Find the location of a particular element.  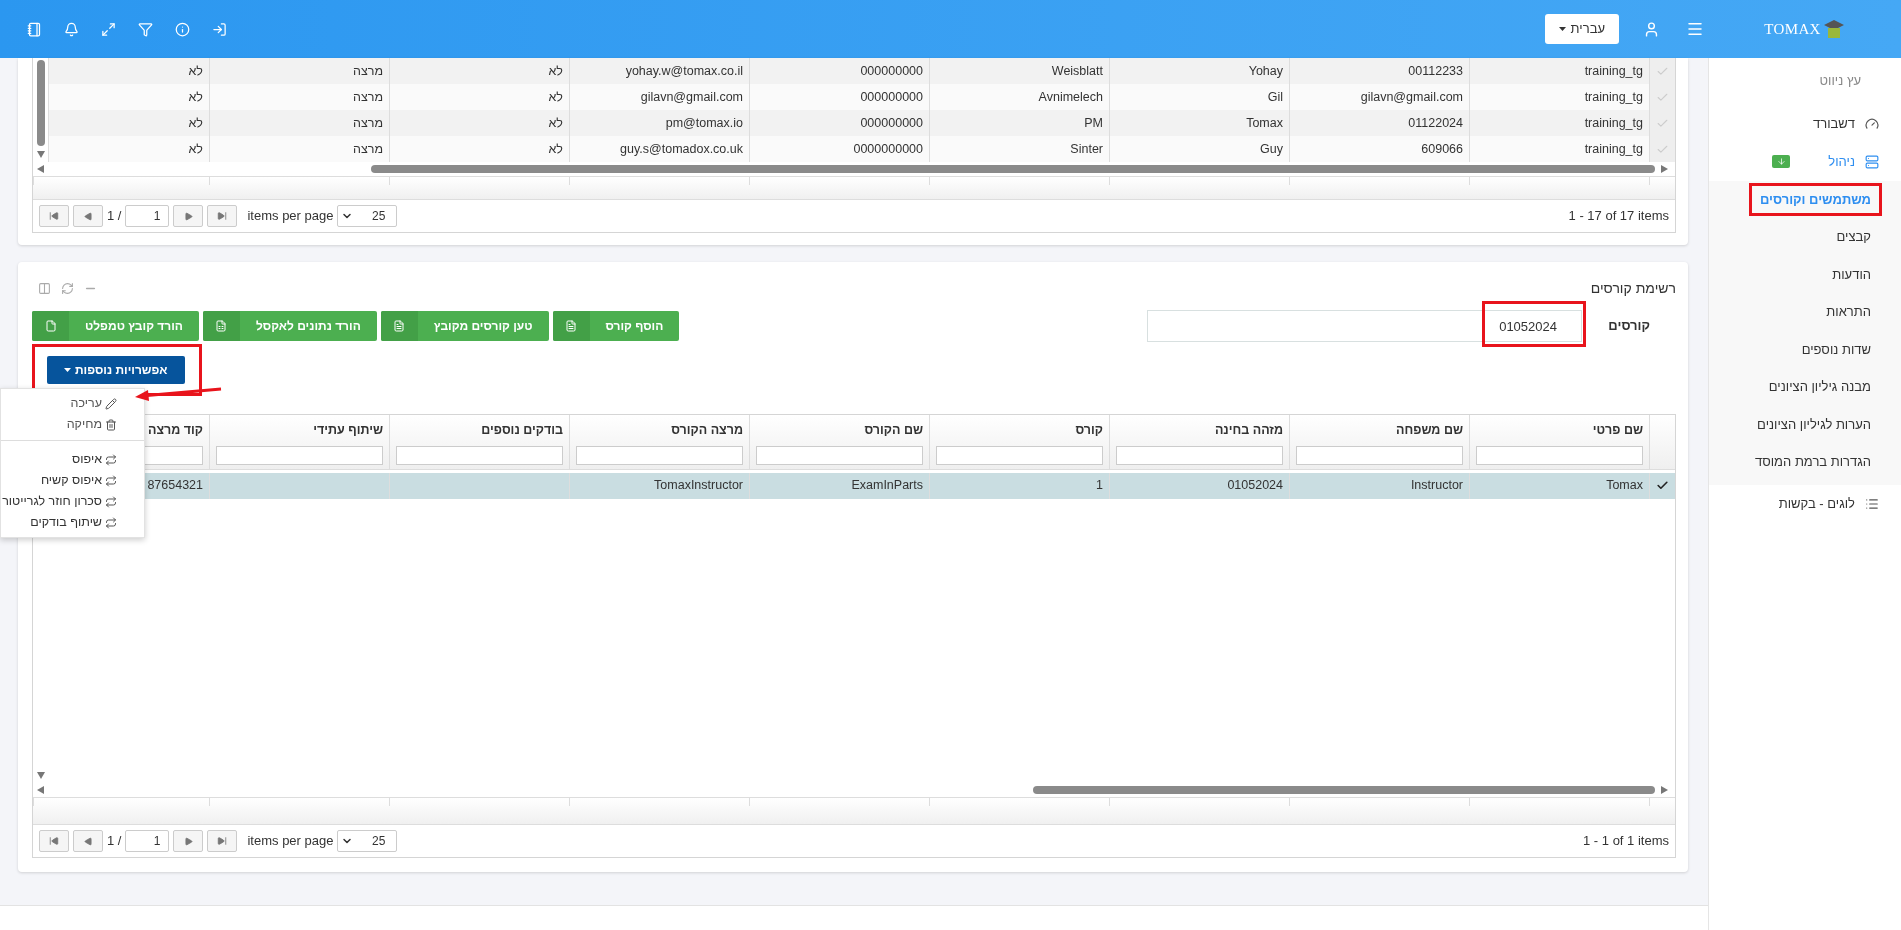

column-header: קורס is located at coordinates (1019, 430).